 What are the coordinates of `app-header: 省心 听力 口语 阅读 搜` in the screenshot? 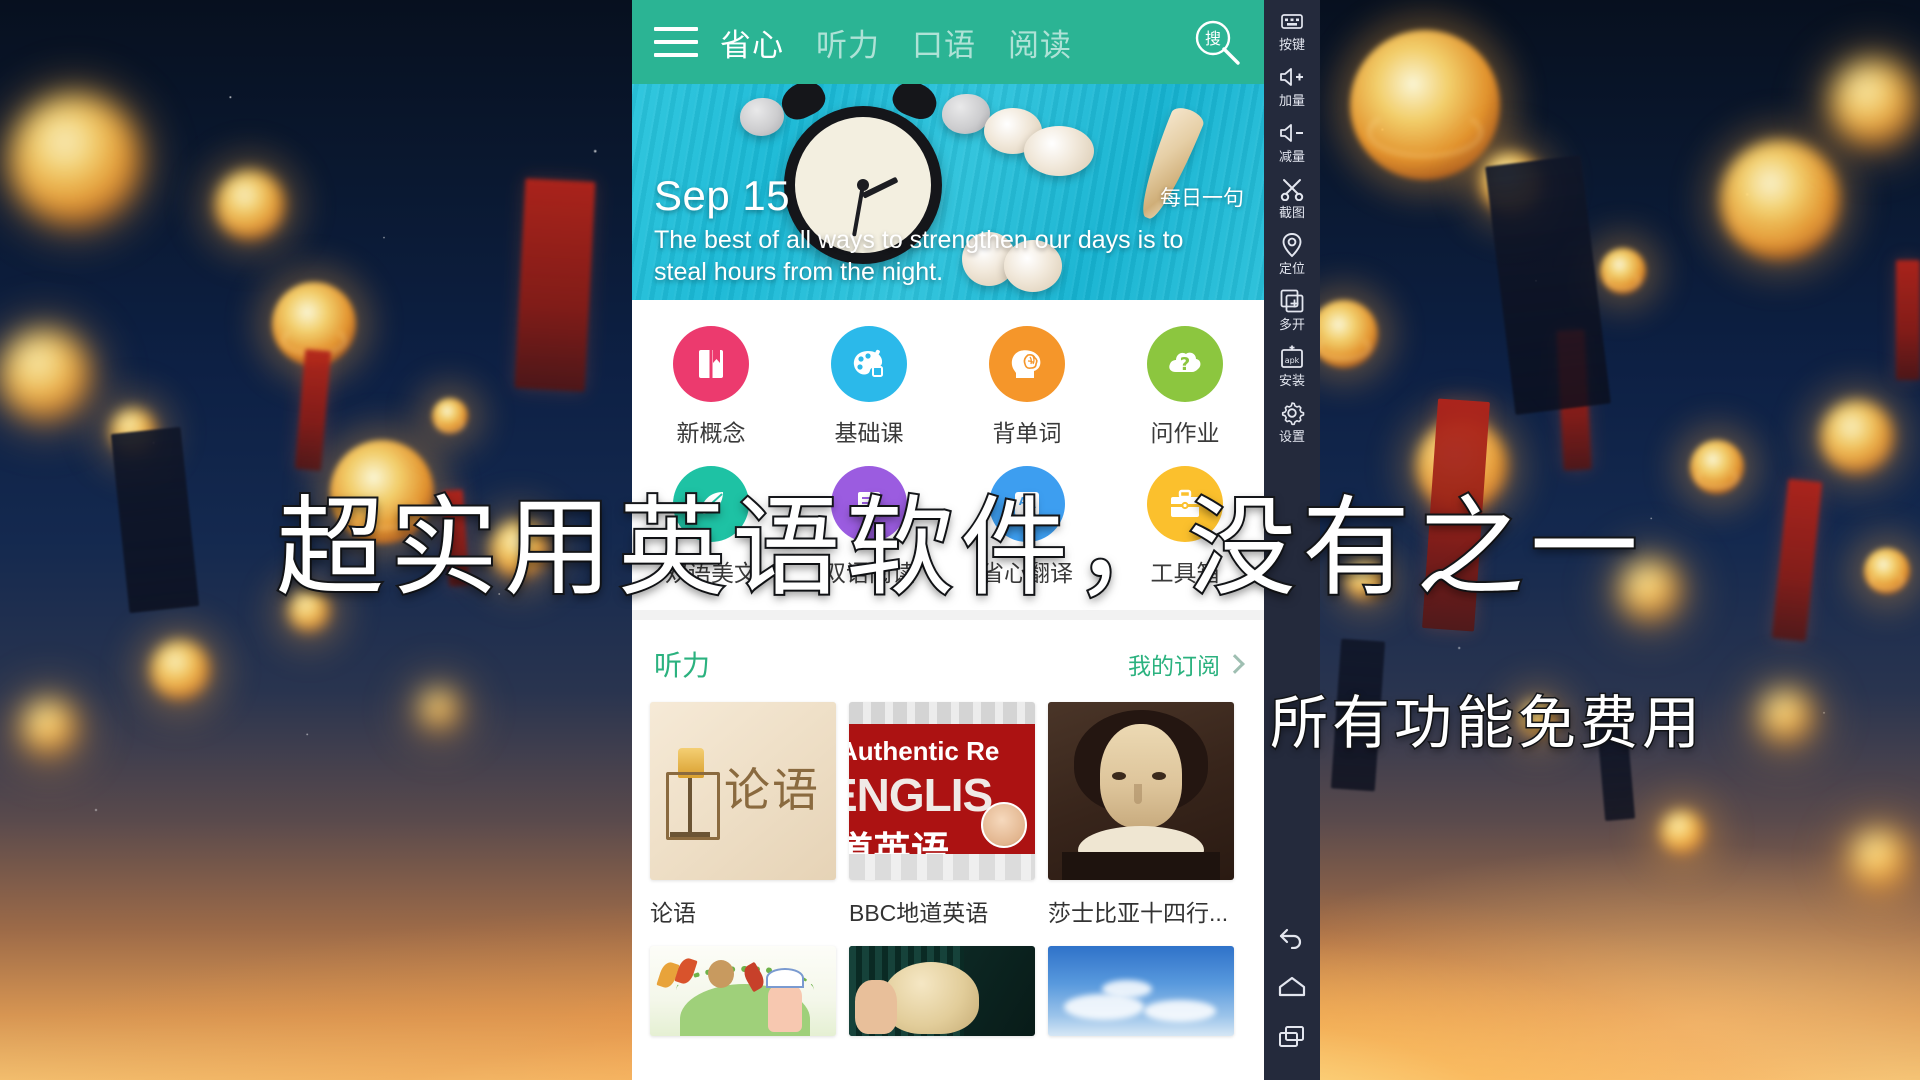 It's located at (948, 42).